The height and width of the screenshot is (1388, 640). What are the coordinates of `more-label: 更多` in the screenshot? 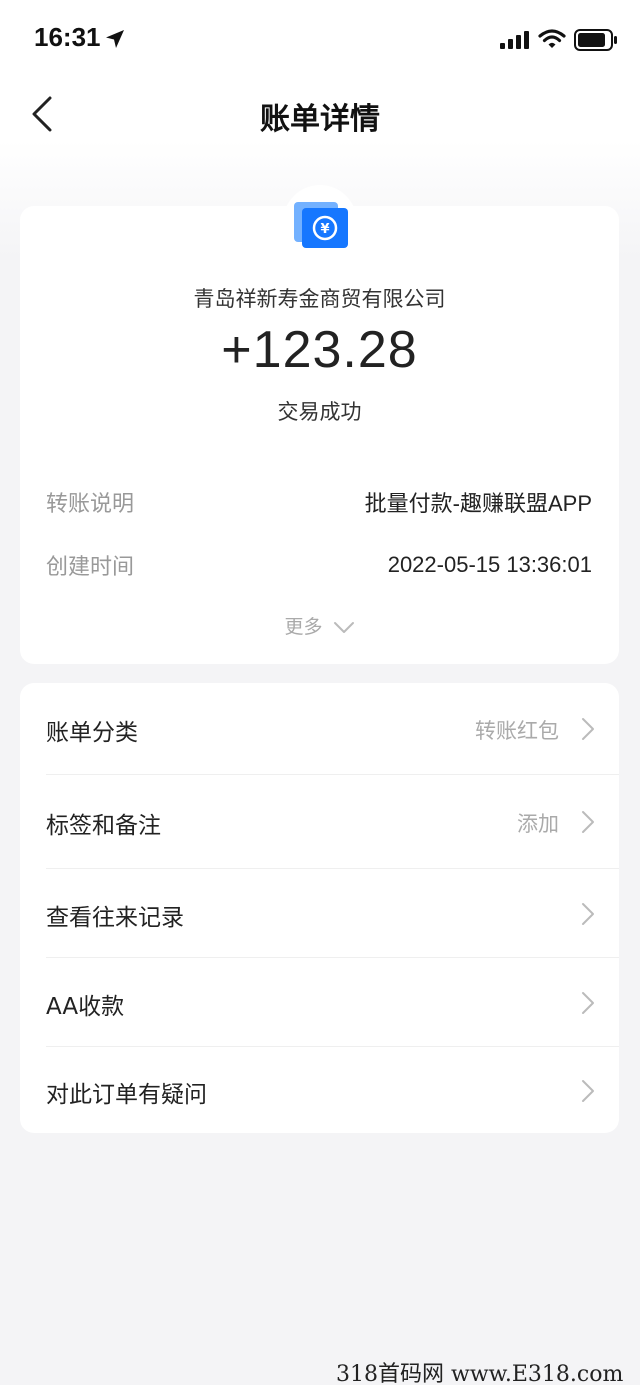 It's located at (303, 627).